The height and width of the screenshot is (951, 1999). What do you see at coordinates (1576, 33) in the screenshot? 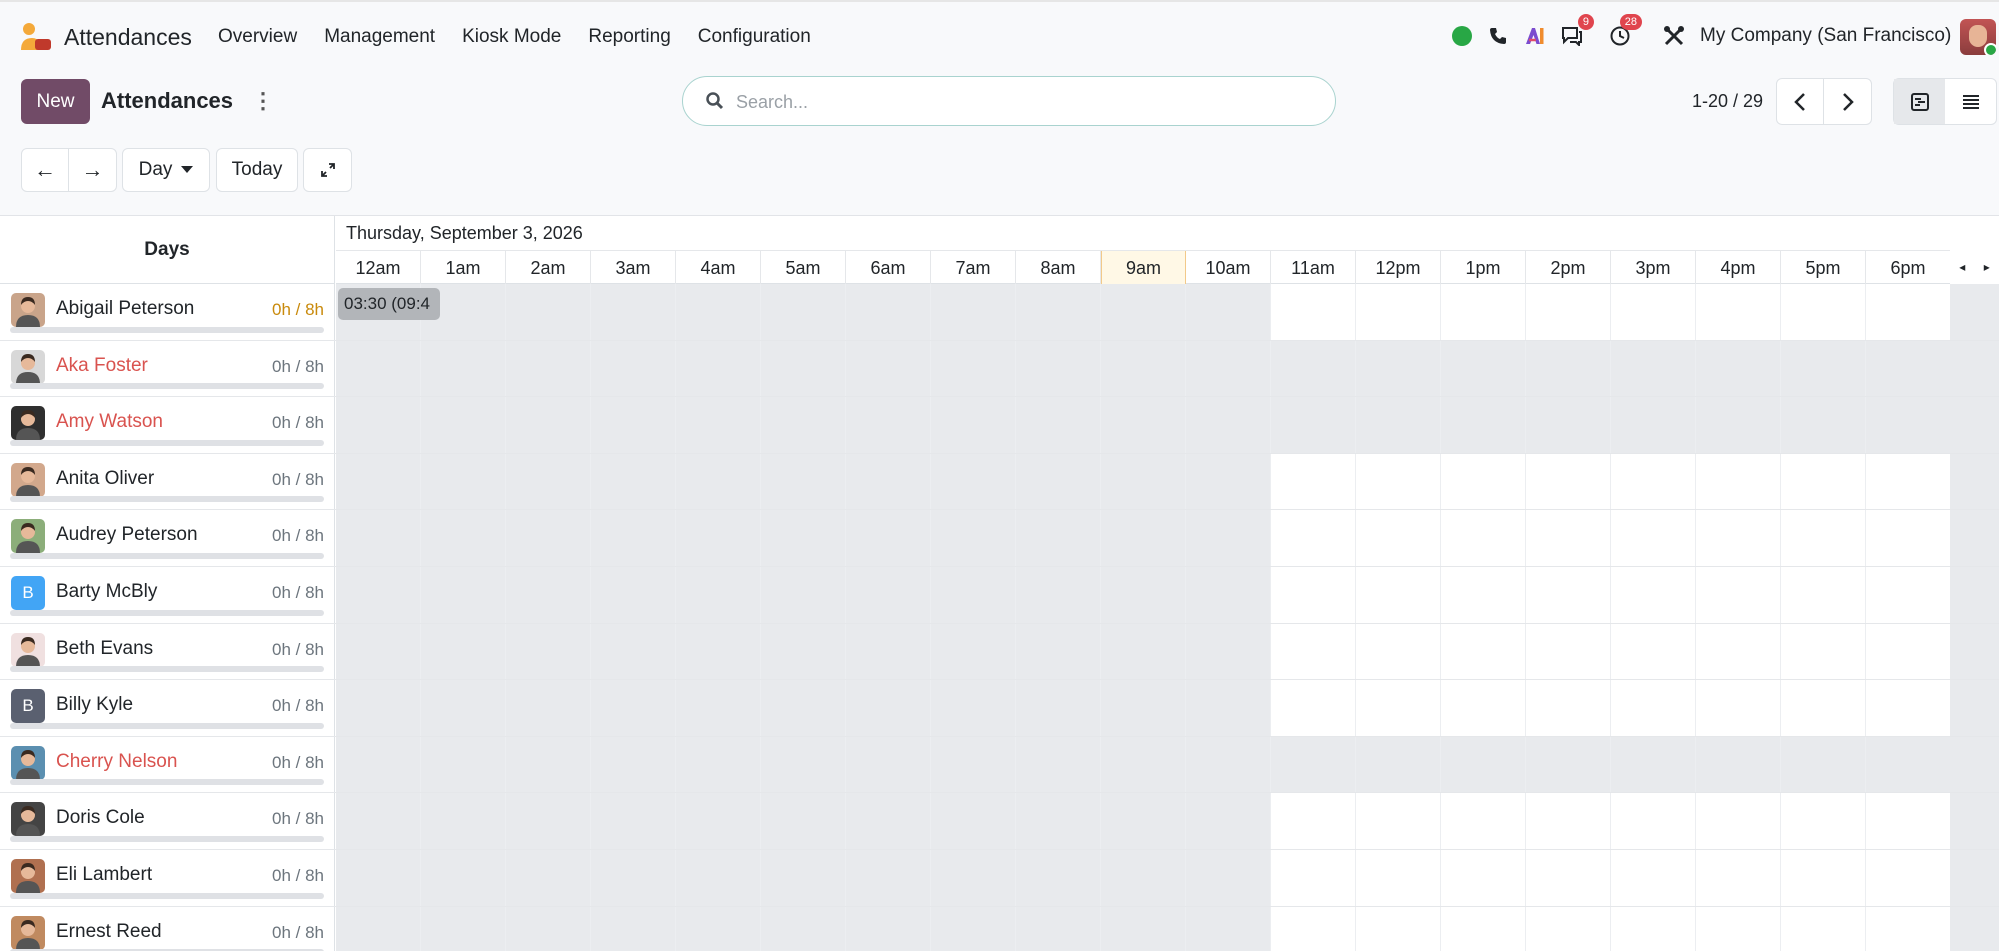
I see `messages-icon: 9` at bounding box center [1576, 33].